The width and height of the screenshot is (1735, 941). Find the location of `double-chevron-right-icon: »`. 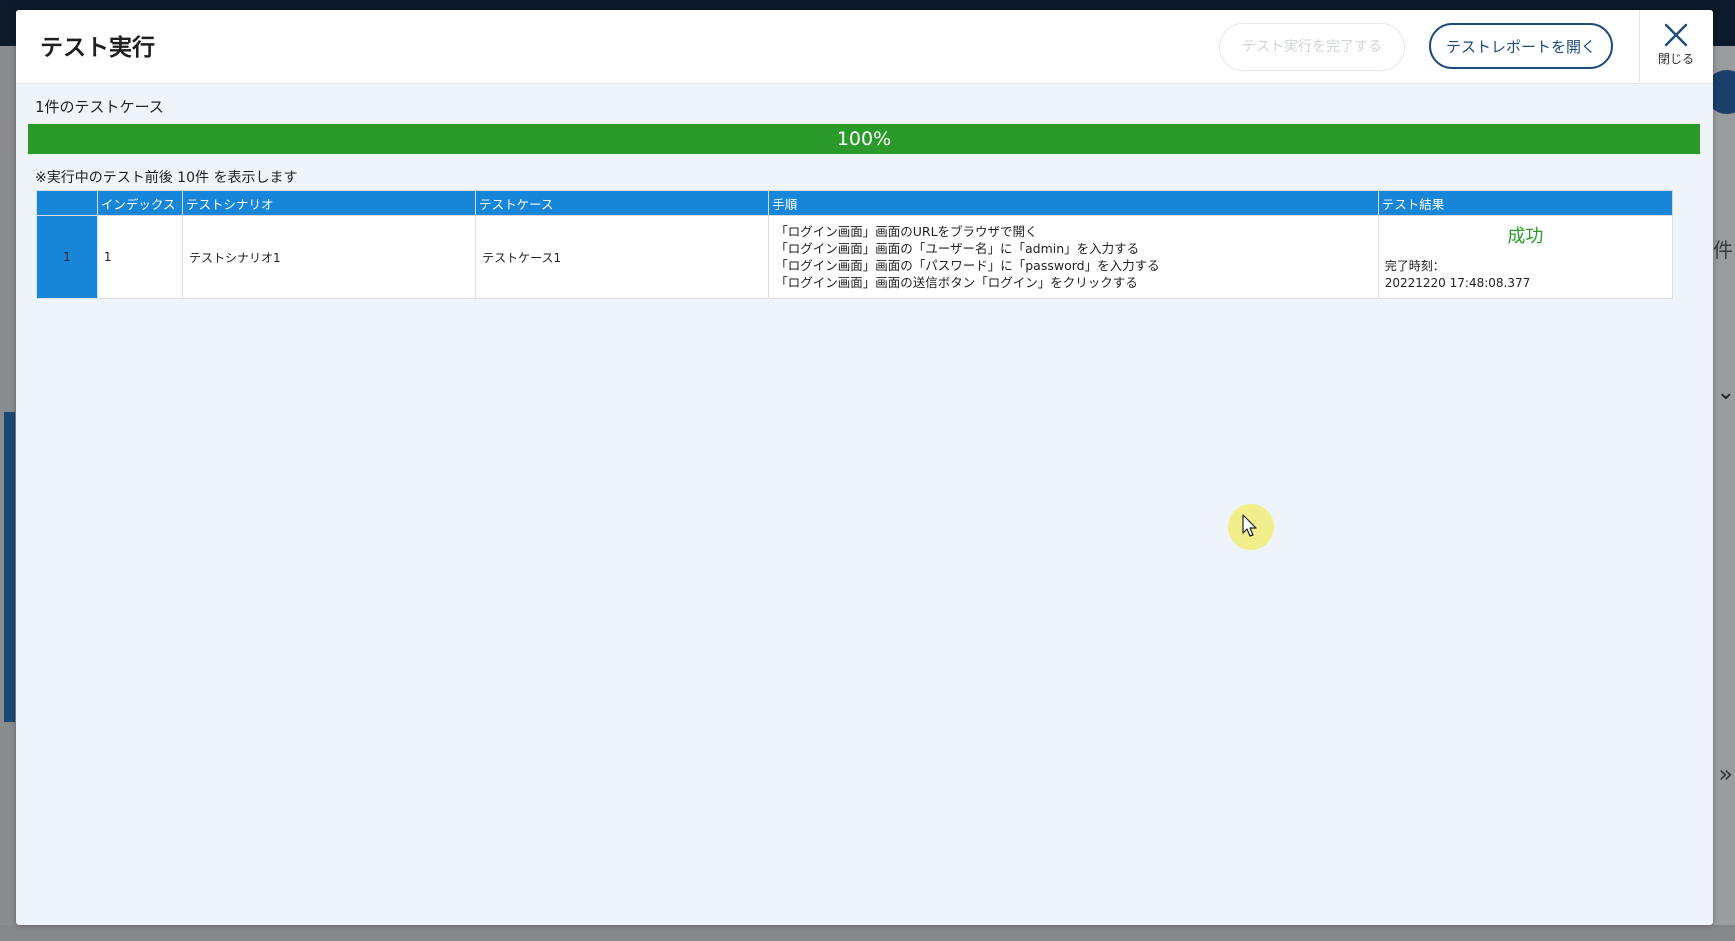

double-chevron-right-icon: » is located at coordinates (1725, 774).